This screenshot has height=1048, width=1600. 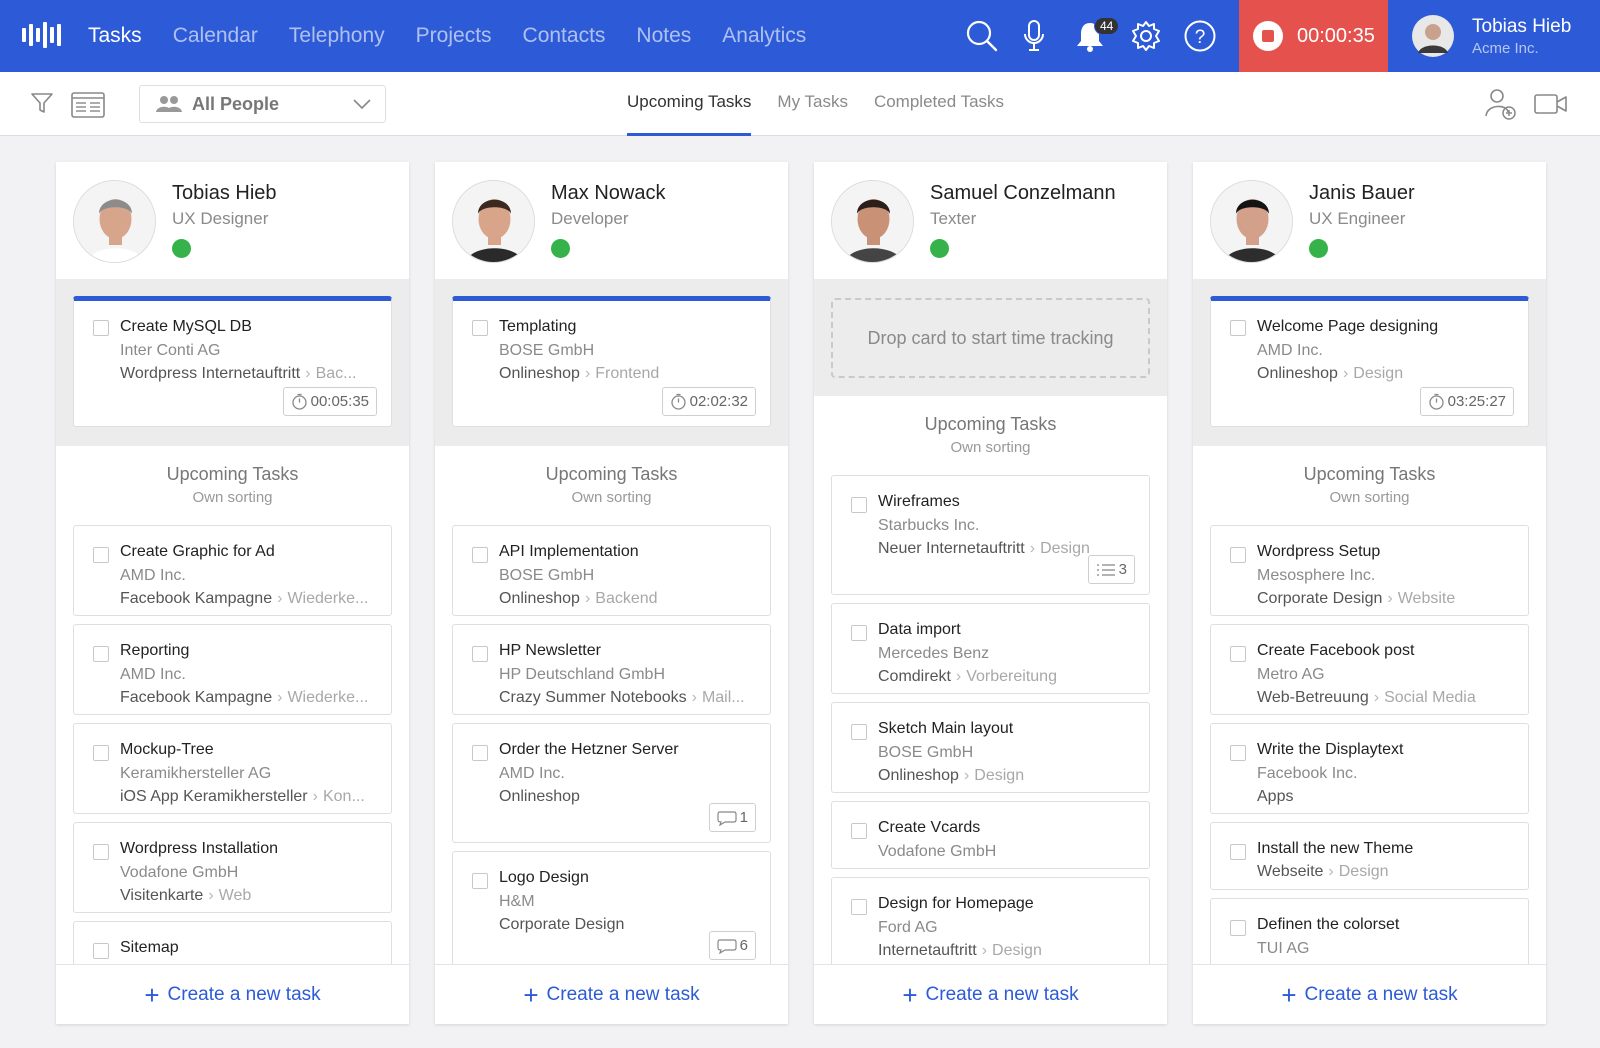 I want to click on user-menu: Tobias Hieb Acme Inc., so click(x=1491, y=36).